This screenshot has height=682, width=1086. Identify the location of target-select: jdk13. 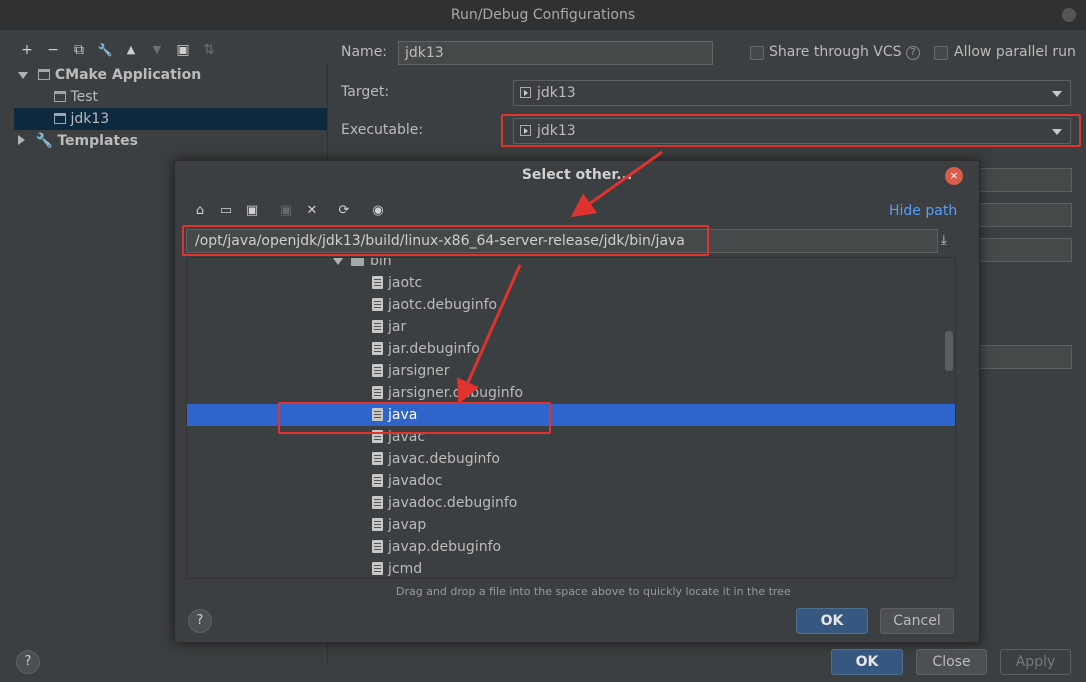
(792, 93).